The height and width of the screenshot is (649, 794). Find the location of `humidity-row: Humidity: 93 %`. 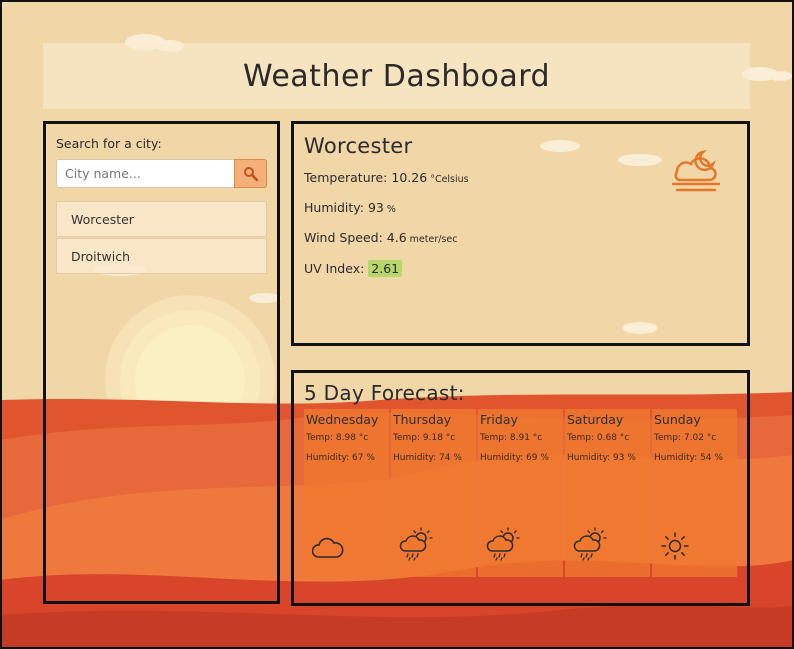

humidity-row: Humidity: 93 % is located at coordinates (520, 207).